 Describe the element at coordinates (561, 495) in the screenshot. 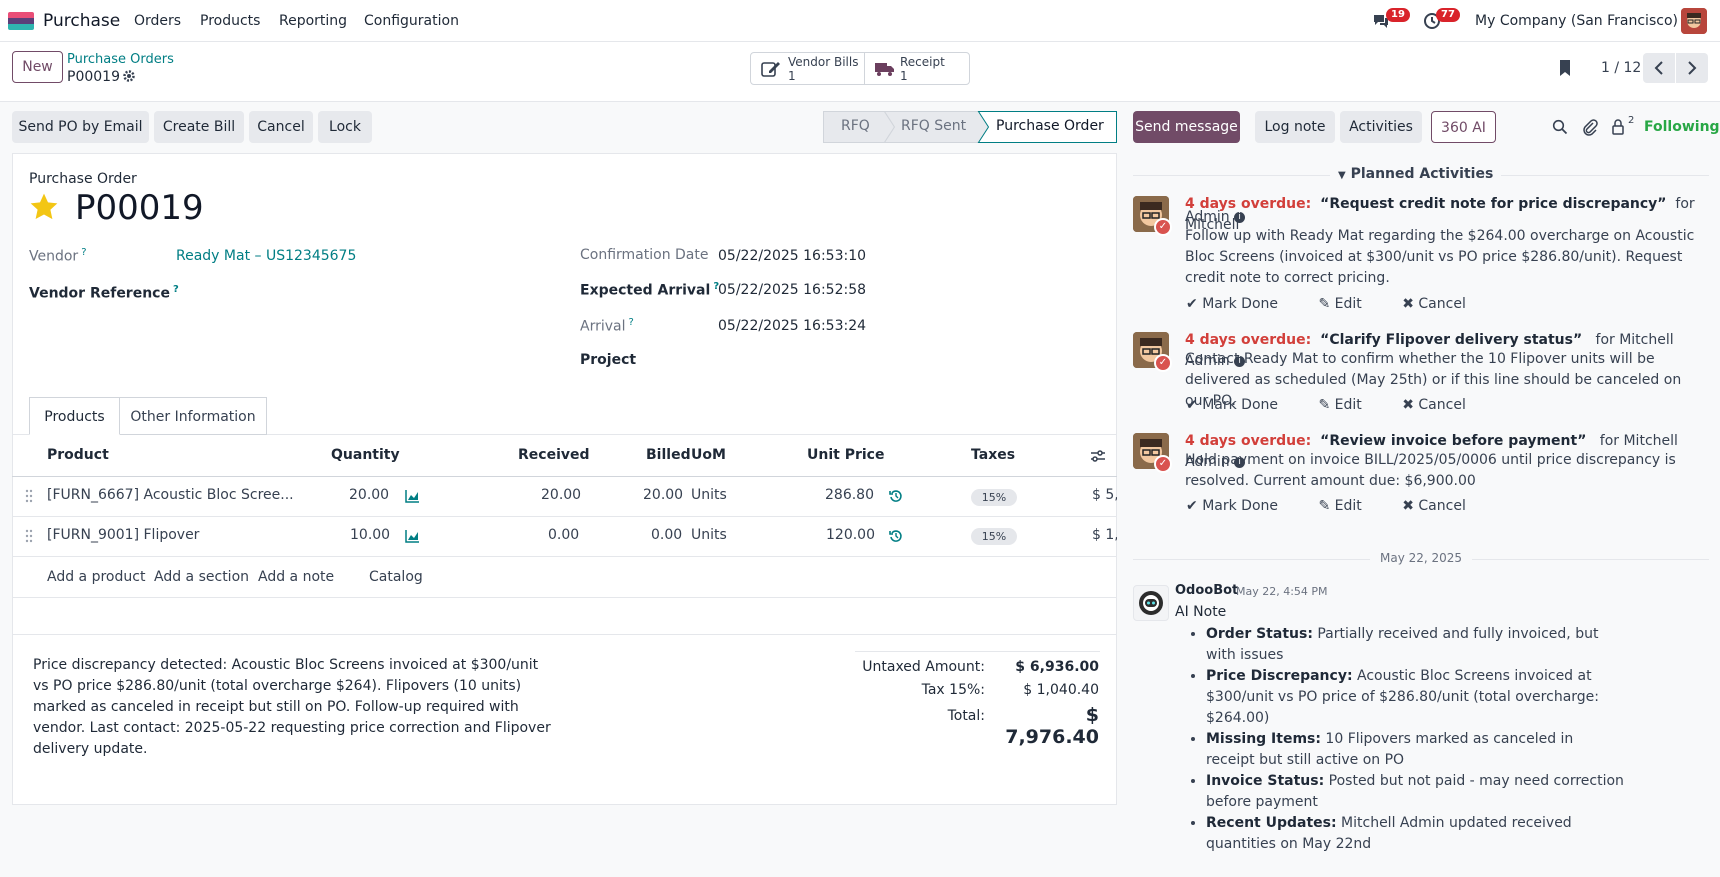

I see `row1-received: 20.00` at that location.